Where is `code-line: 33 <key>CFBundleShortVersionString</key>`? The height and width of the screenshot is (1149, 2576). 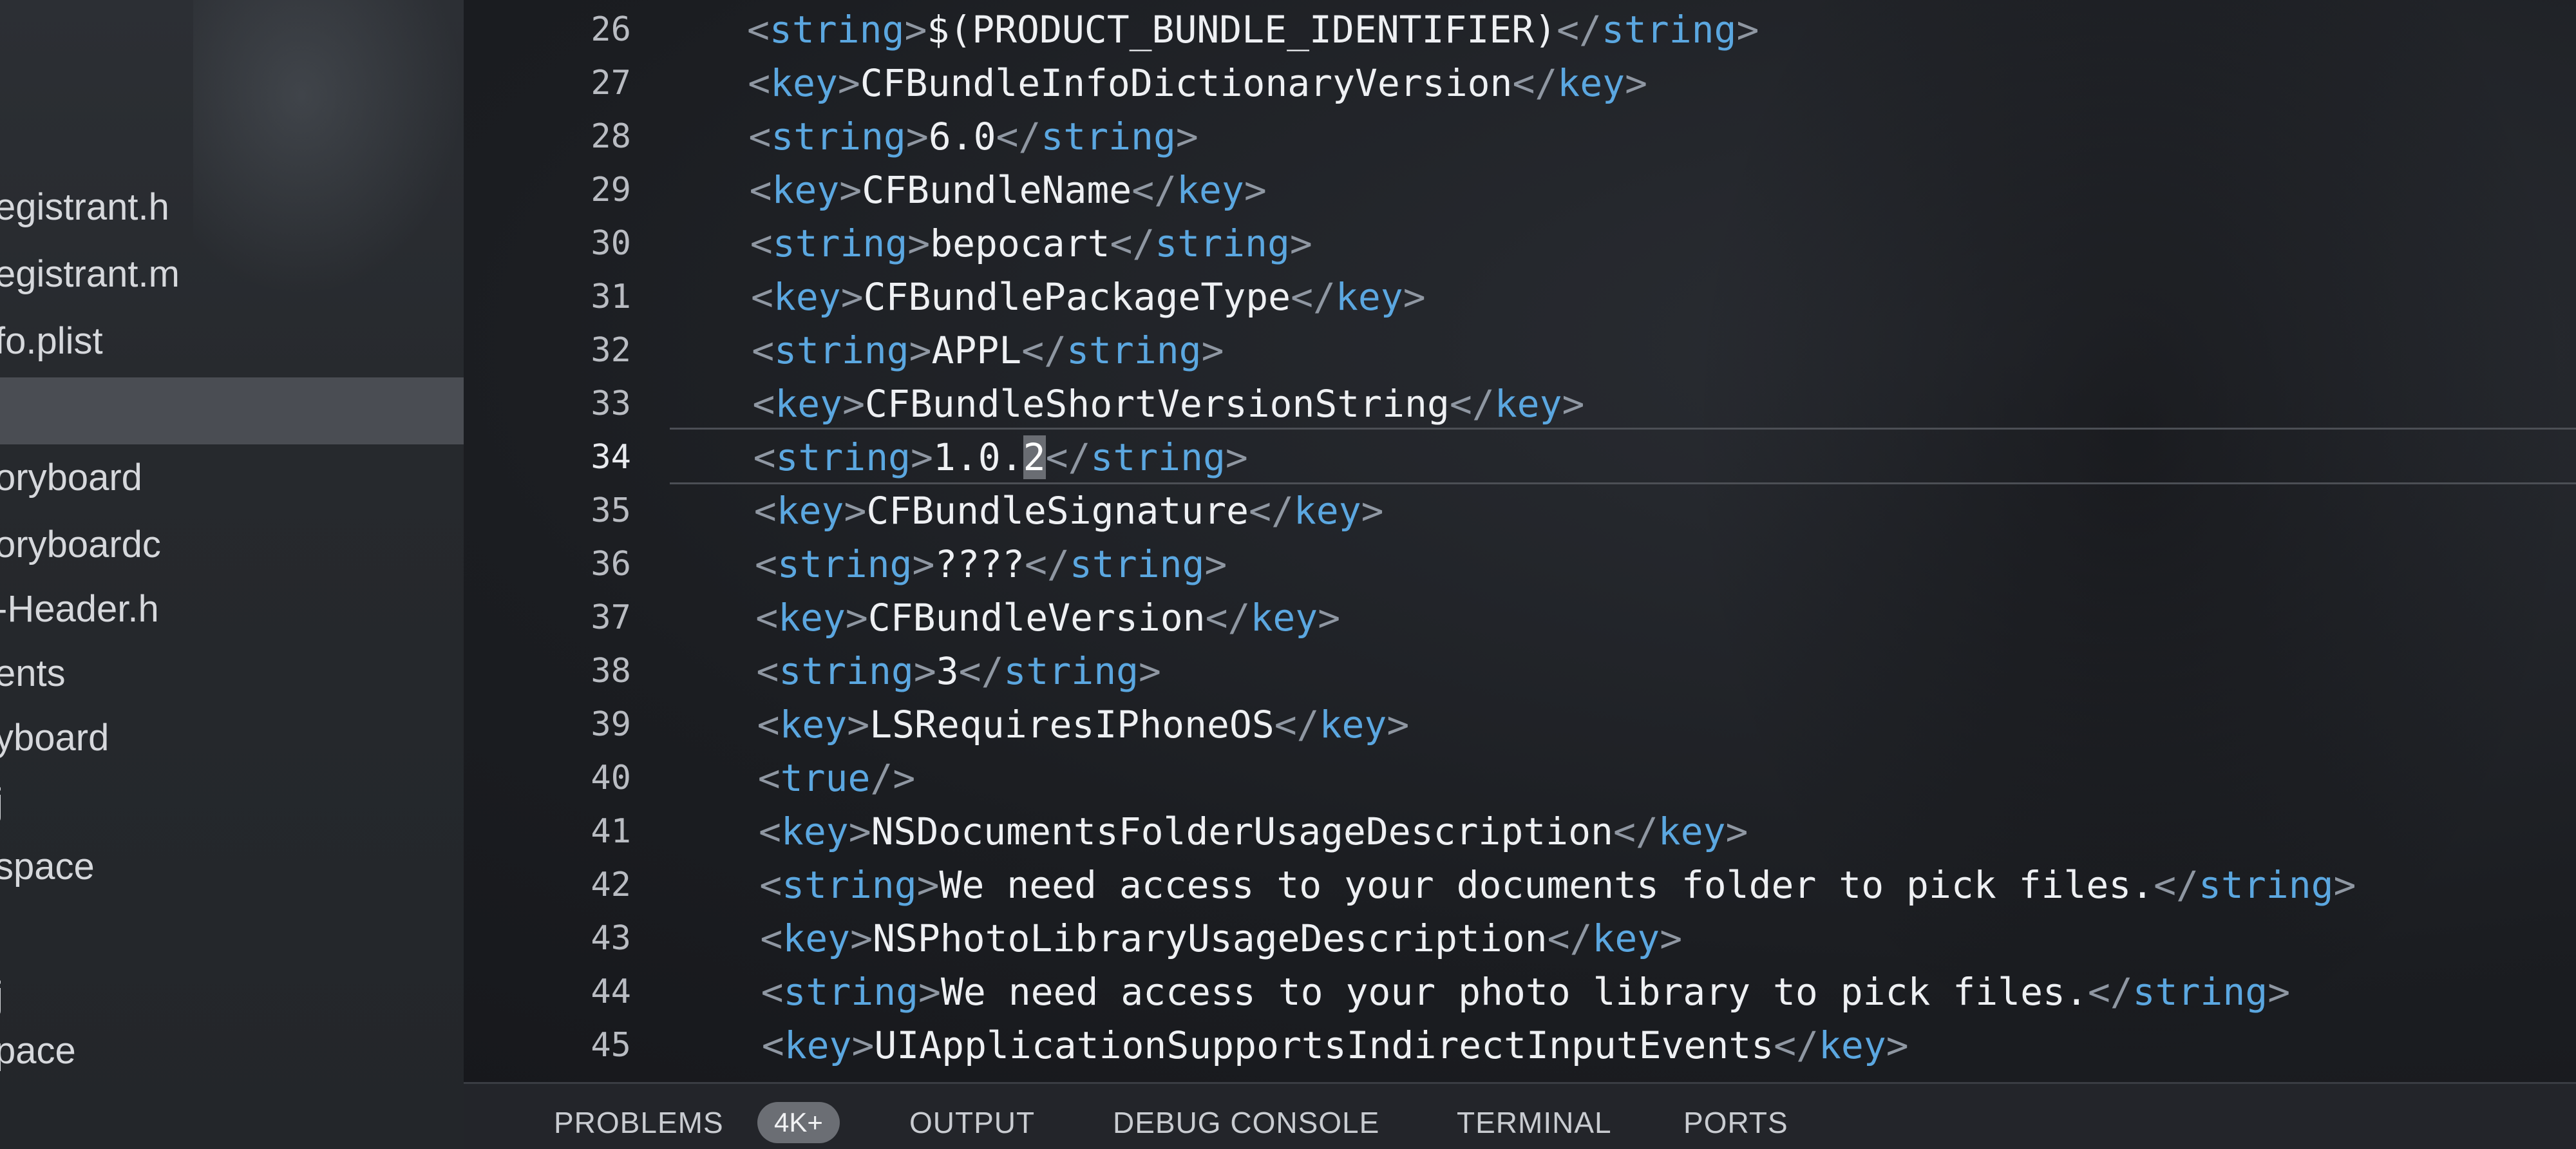 code-line: 33 <key>CFBundleShortVersionString</key> is located at coordinates (1520, 404).